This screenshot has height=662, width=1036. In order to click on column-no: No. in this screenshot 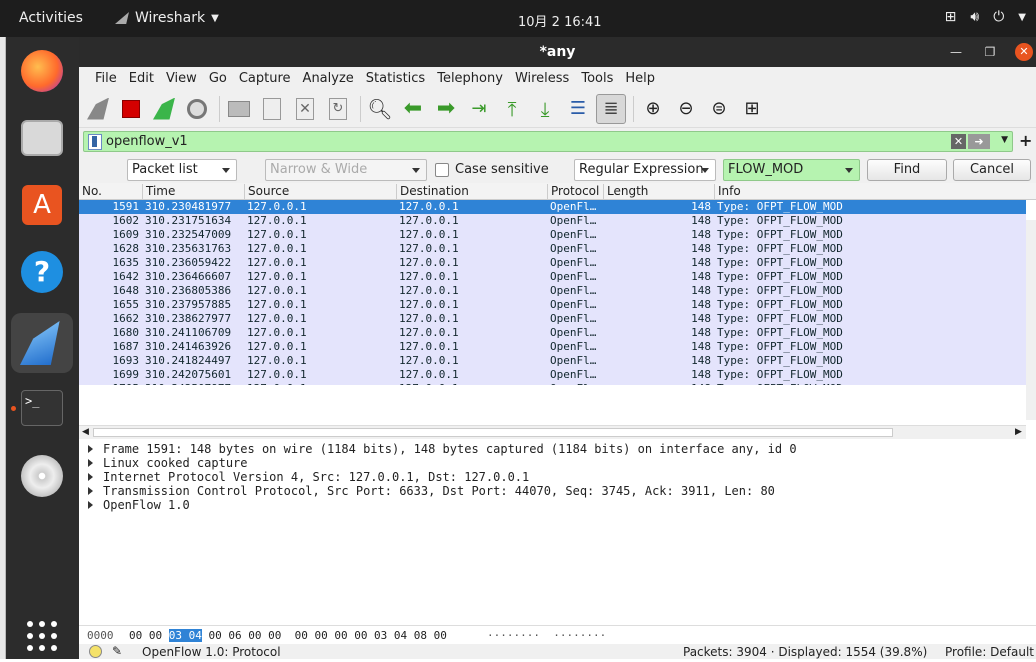, I will do `click(90, 192)`.